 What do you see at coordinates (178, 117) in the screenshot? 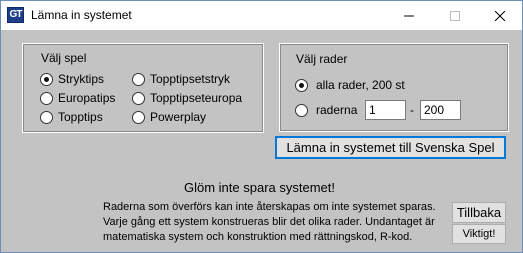
I see `radio-label: Powerplay` at bounding box center [178, 117].